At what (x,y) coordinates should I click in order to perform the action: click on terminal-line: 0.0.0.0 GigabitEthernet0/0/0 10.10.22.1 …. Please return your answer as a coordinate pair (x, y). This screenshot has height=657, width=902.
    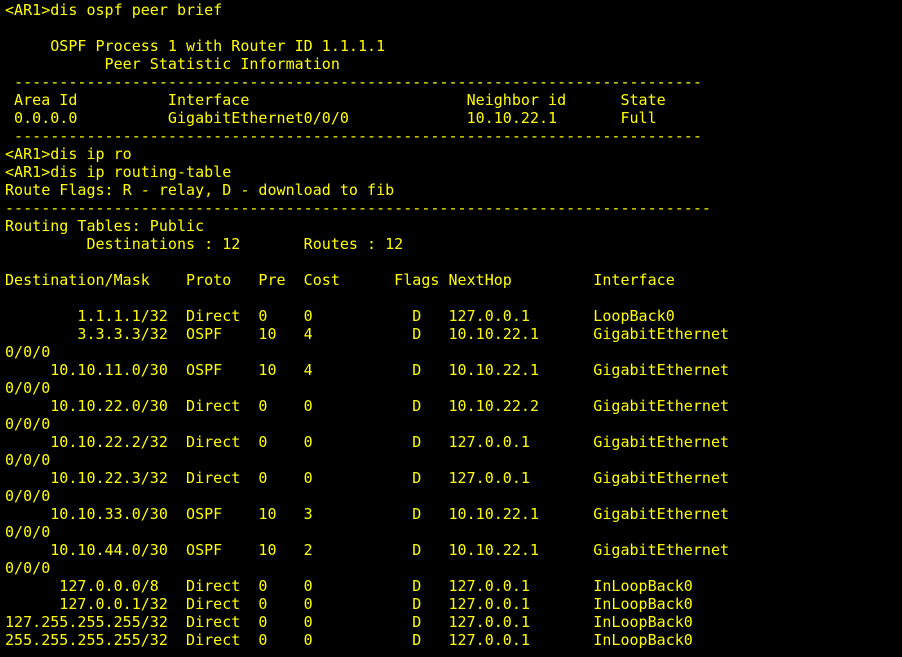
    Looking at the image, I should click on (331, 118).